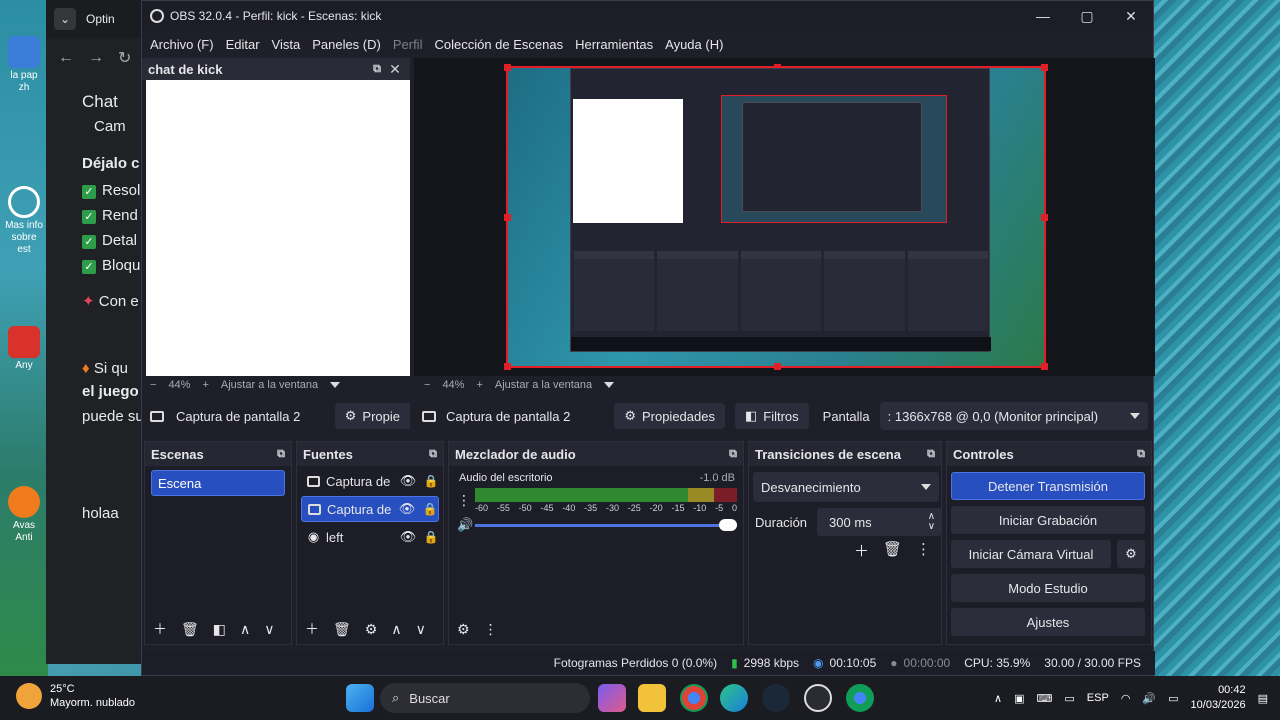 This screenshot has height=720, width=1280. Describe the element at coordinates (24, 221) in the screenshot. I see `desktop-icon-2: Mas info sobre est` at that location.